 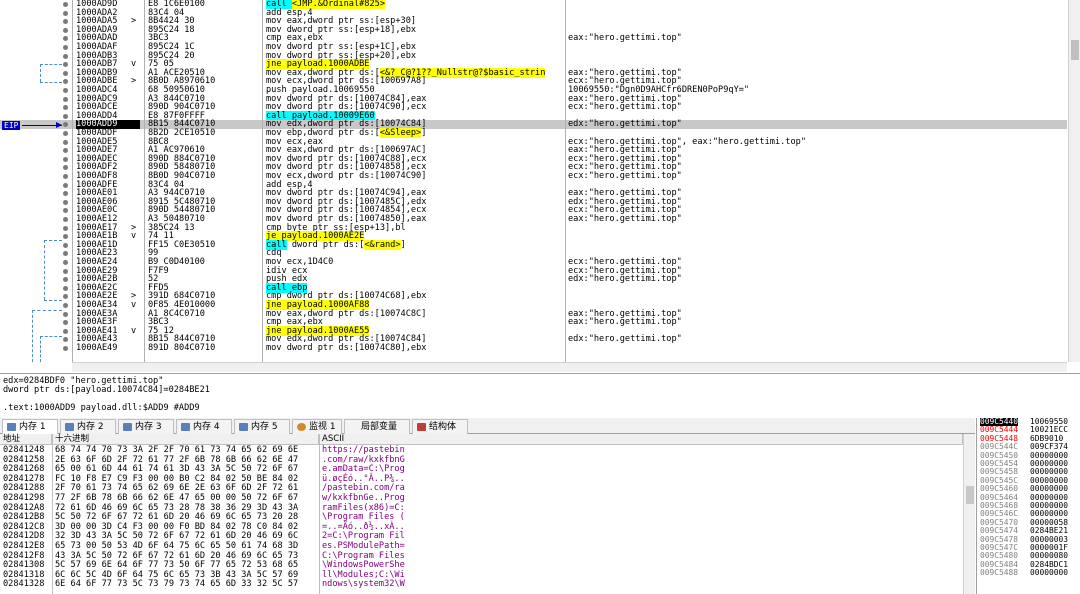 I want to click on tab-6: 监视 1, so click(x=317, y=426).